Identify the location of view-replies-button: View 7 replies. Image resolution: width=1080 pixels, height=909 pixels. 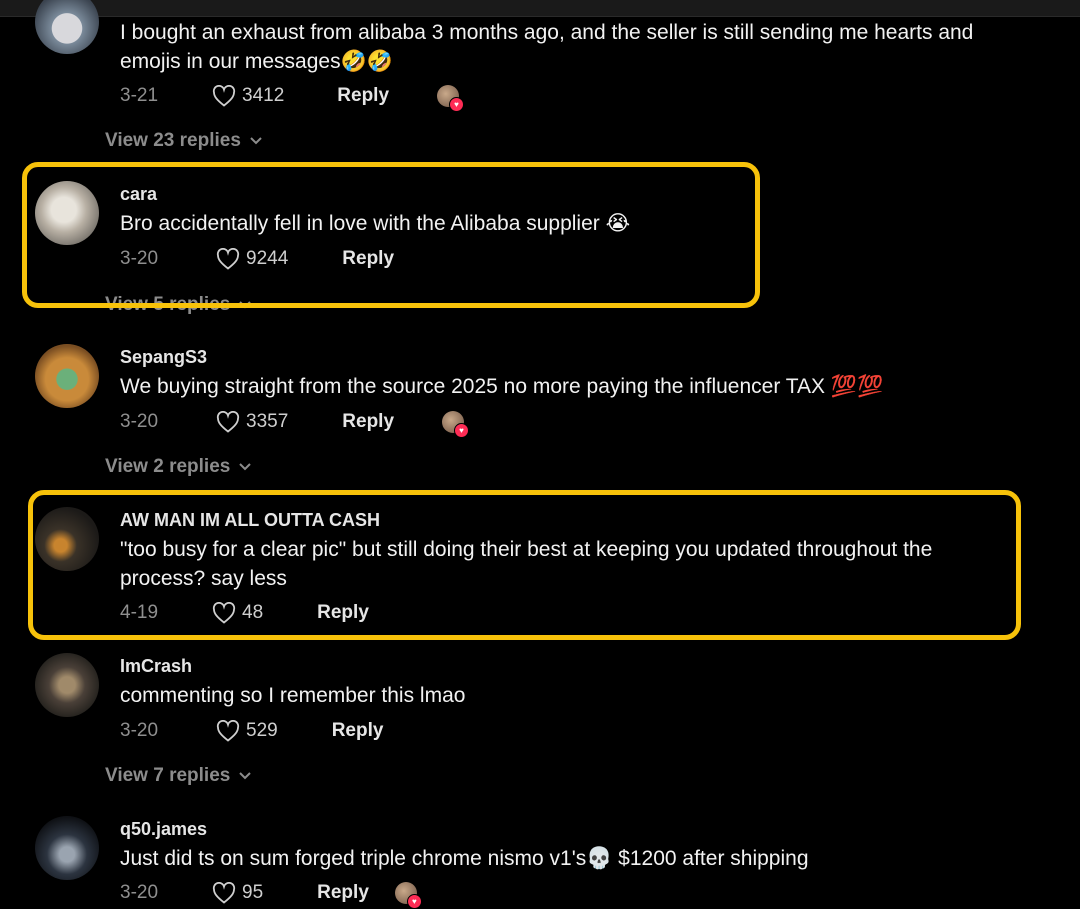
(178, 776).